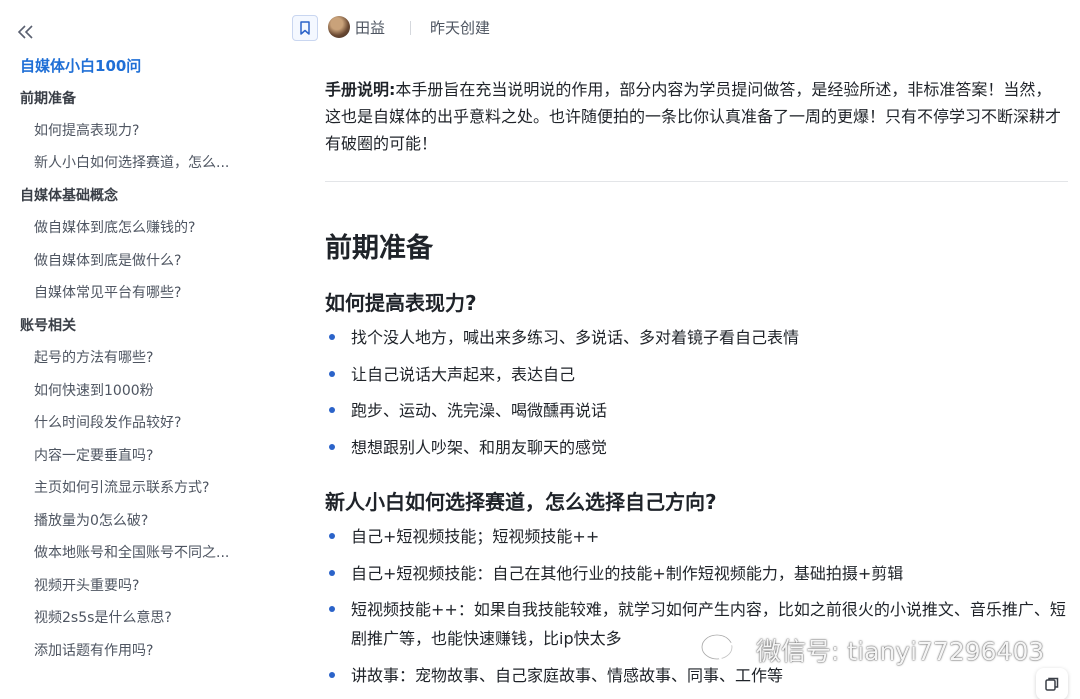 This screenshot has height=699, width=1080. What do you see at coordinates (697, 374) in the screenshot?
I see `list-item: 让自己说话大声起来，表达自己` at bounding box center [697, 374].